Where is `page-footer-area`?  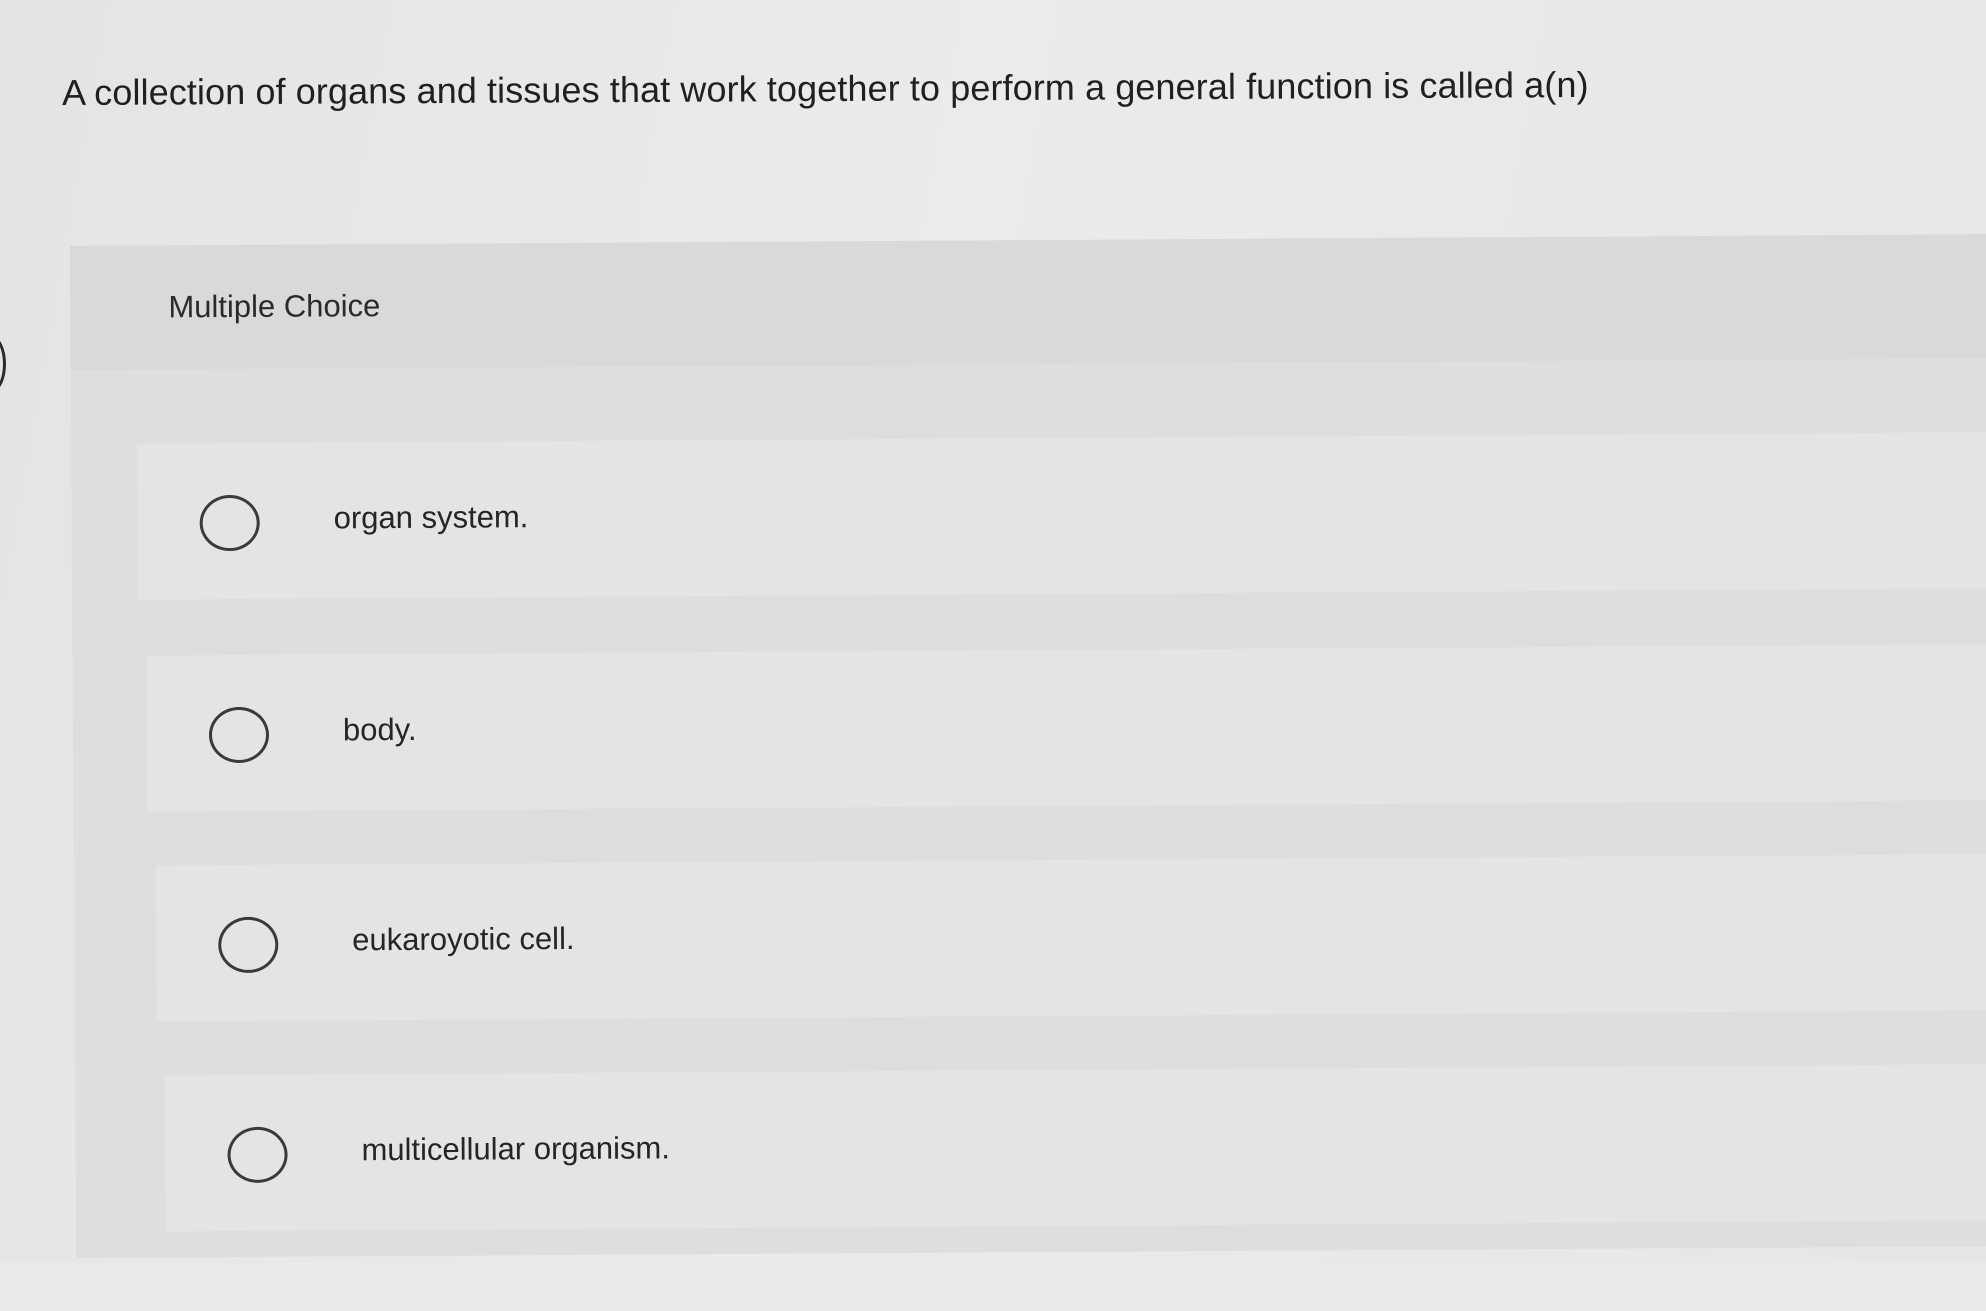 page-footer-area is located at coordinates (993, 1286).